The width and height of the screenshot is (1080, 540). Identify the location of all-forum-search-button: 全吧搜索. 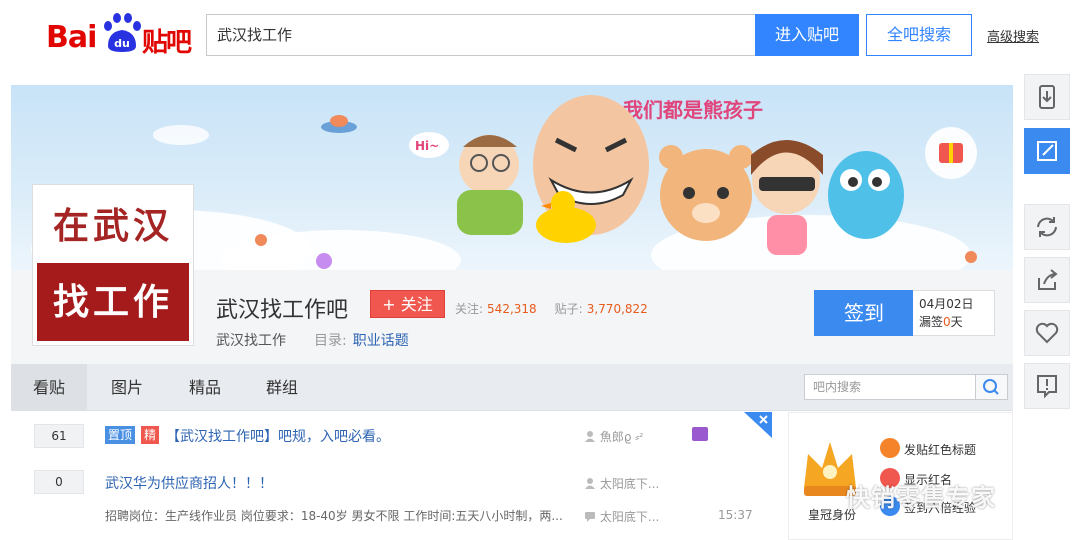
(919, 35).